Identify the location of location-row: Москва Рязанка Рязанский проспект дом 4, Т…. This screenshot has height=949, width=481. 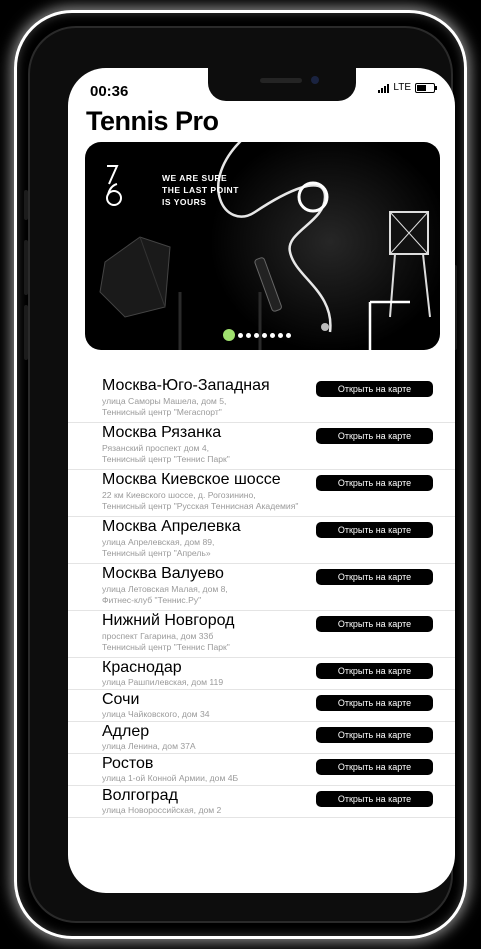
(261, 446).